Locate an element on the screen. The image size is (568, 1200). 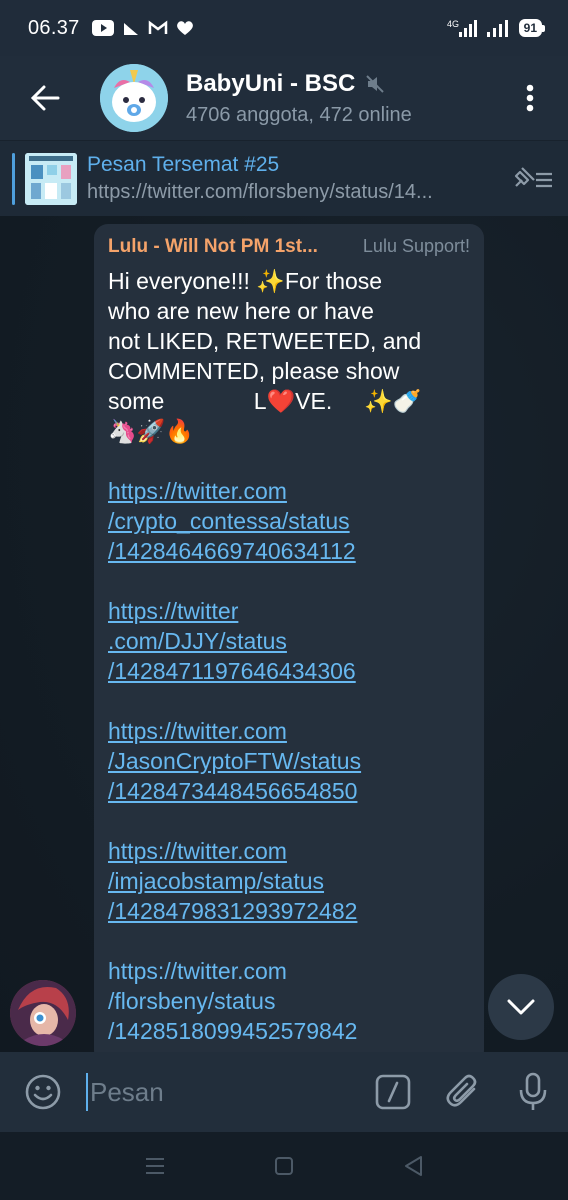
group-avatar is located at coordinates (134, 98).